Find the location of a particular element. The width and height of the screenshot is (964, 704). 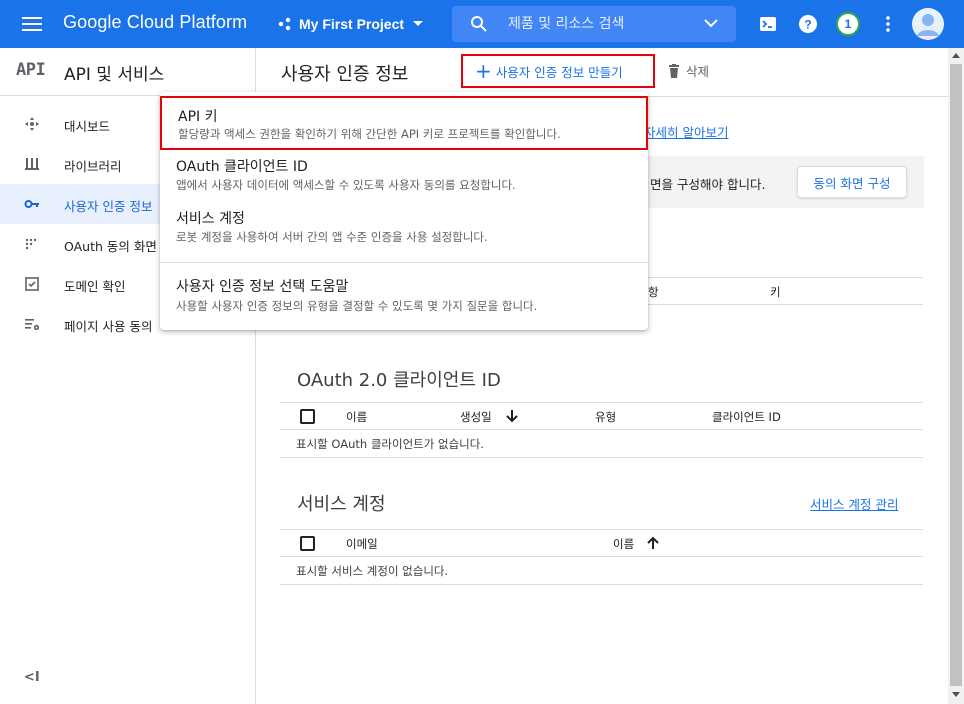

table-header: 이메일 이름 is located at coordinates (601, 543).